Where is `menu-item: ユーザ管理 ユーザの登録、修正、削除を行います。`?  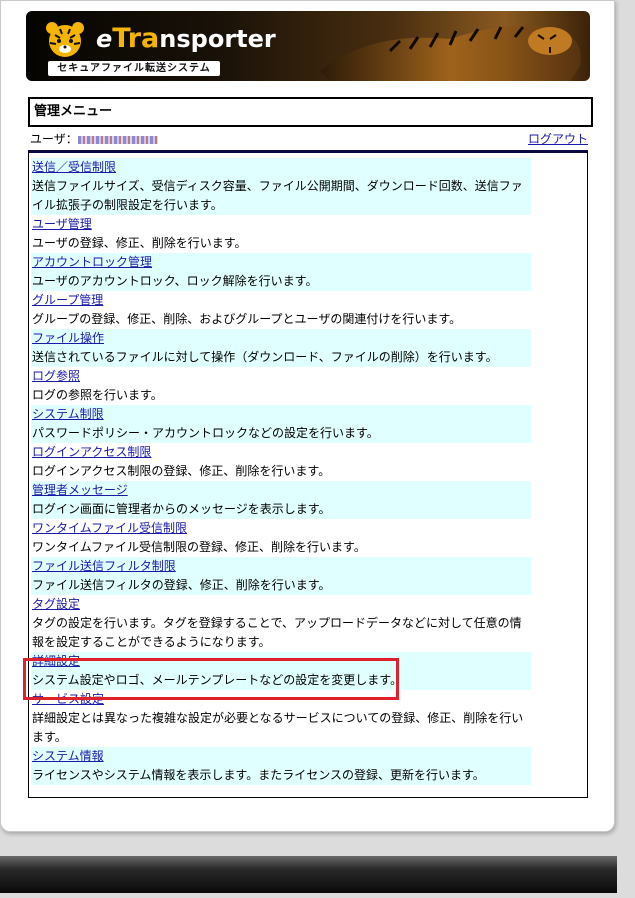 menu-item: ユーザ管理 ユーザの登録、修正、削除を行います。 is located at coordinates (281, 234).